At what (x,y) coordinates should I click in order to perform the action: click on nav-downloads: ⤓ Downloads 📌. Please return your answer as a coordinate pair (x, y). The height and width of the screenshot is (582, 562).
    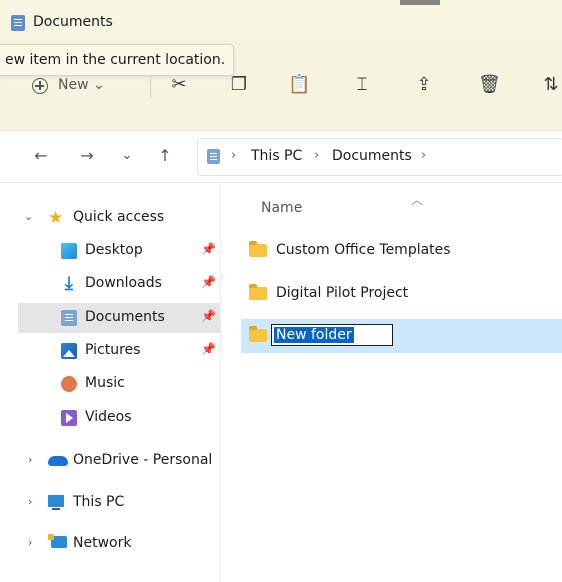
    Looking at the image, I should click on (110, 284).